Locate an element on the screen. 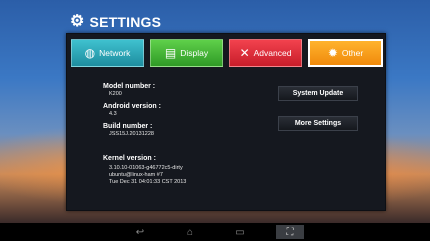 The width and height of the screenshot is (430, 241). android-version-label: Android version : is located at coordinates (132, 106).